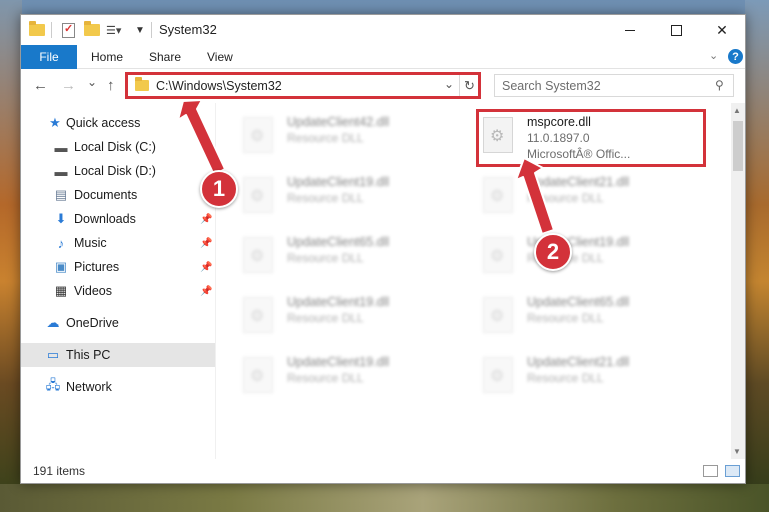 The image size is (769, 512). I want to click on file-item: UpdateClient42.dll Resource DLL, so click(352, 136).